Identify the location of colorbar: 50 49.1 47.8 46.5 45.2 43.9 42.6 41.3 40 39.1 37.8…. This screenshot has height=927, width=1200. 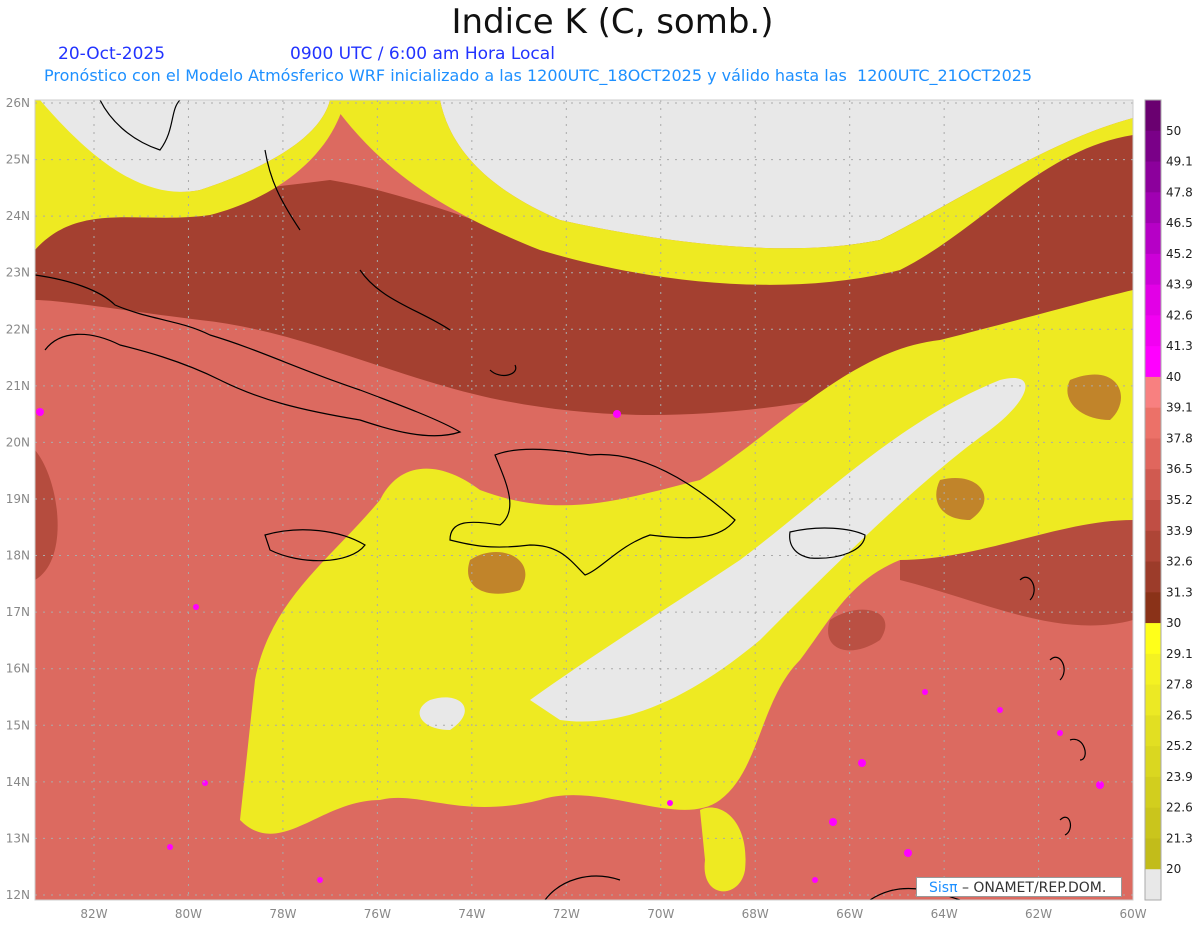
(1168, 500).